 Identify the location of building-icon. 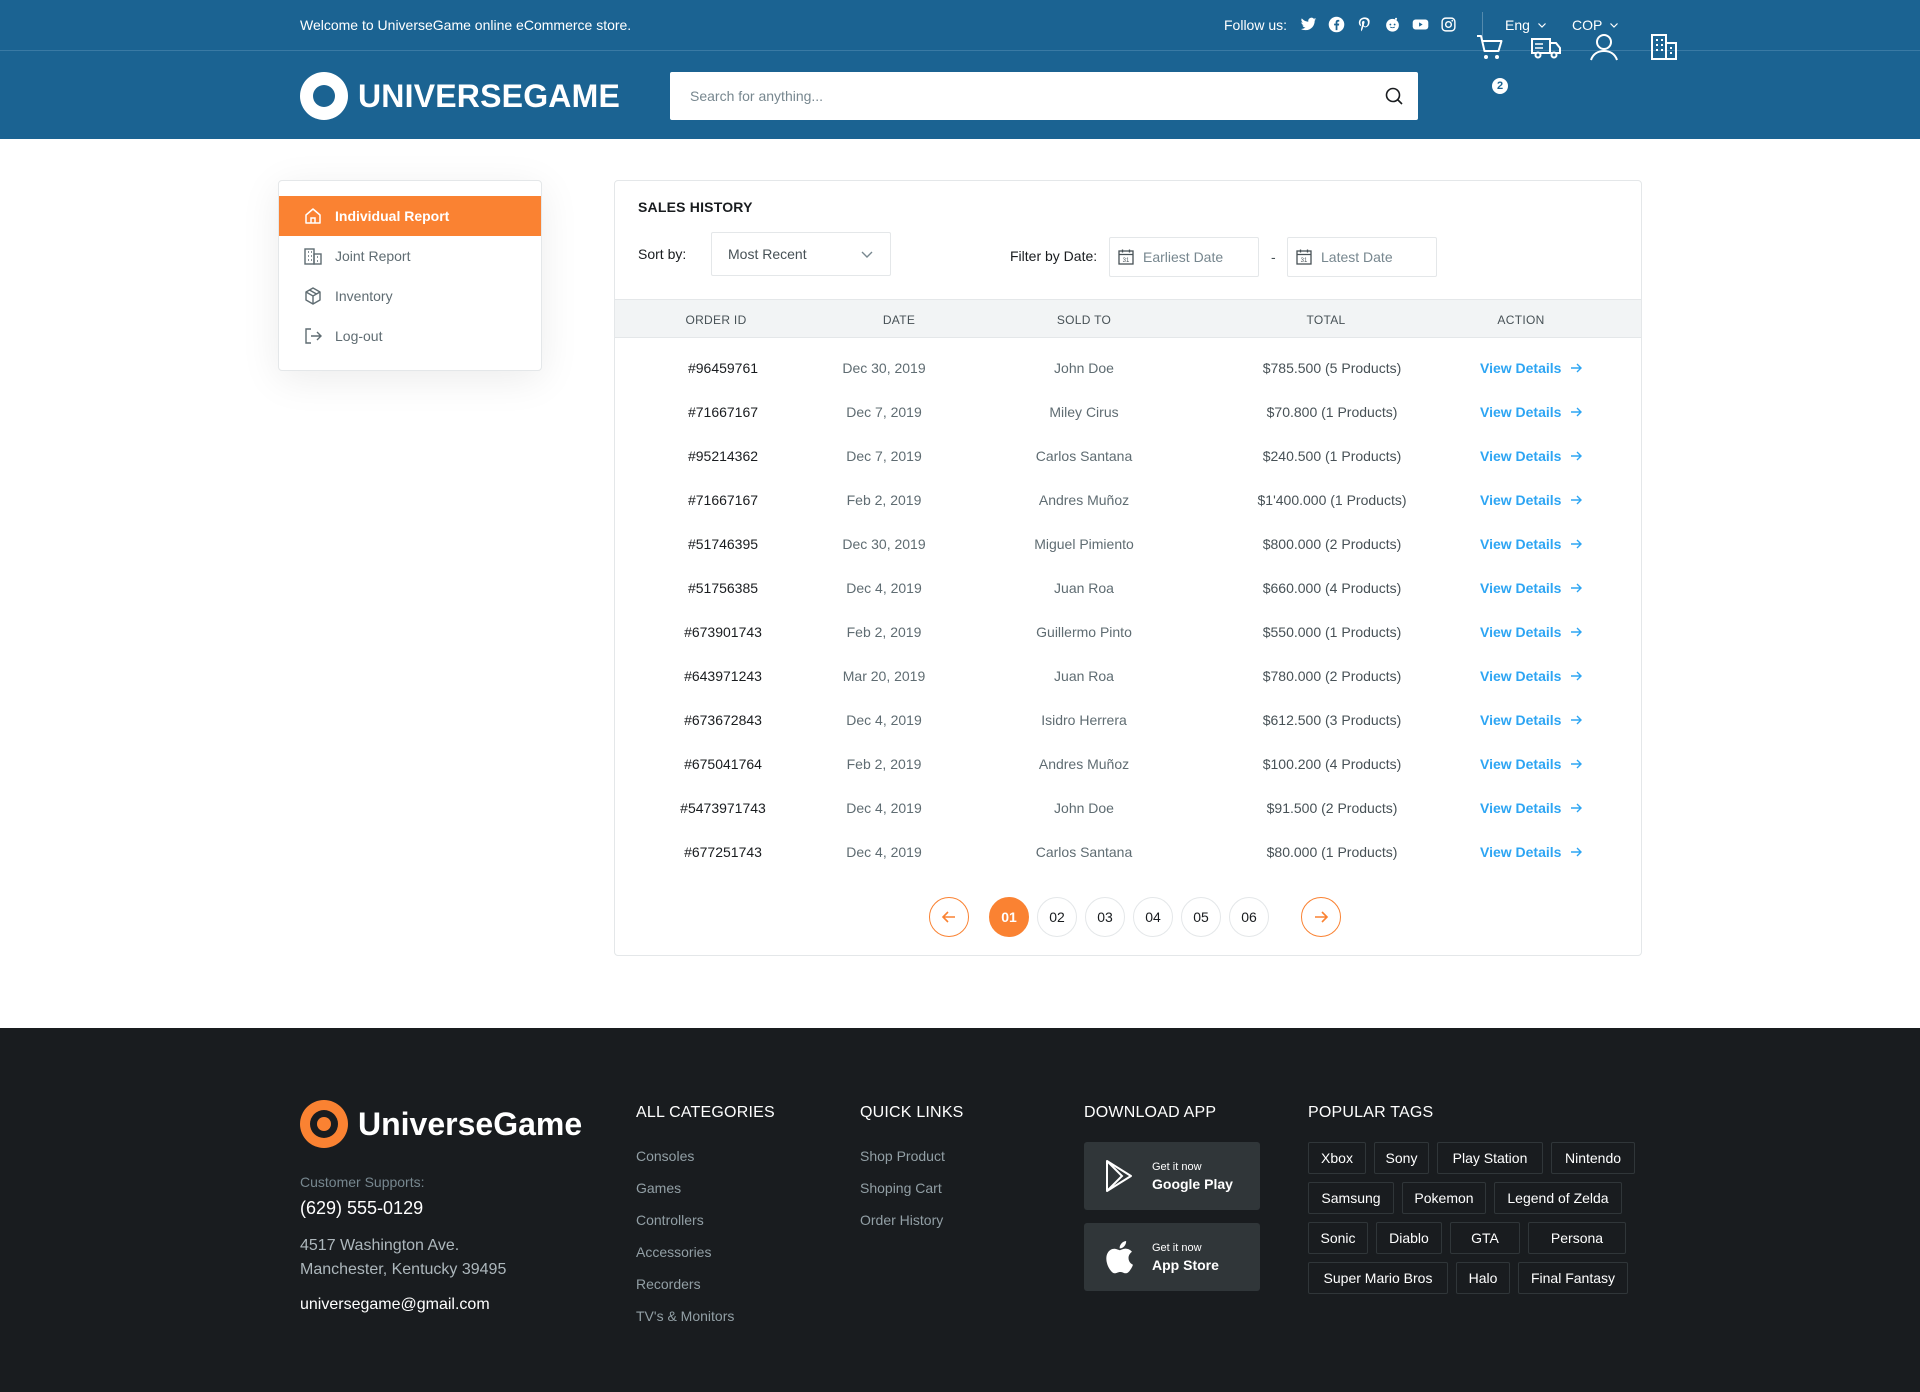
(1664, 47).